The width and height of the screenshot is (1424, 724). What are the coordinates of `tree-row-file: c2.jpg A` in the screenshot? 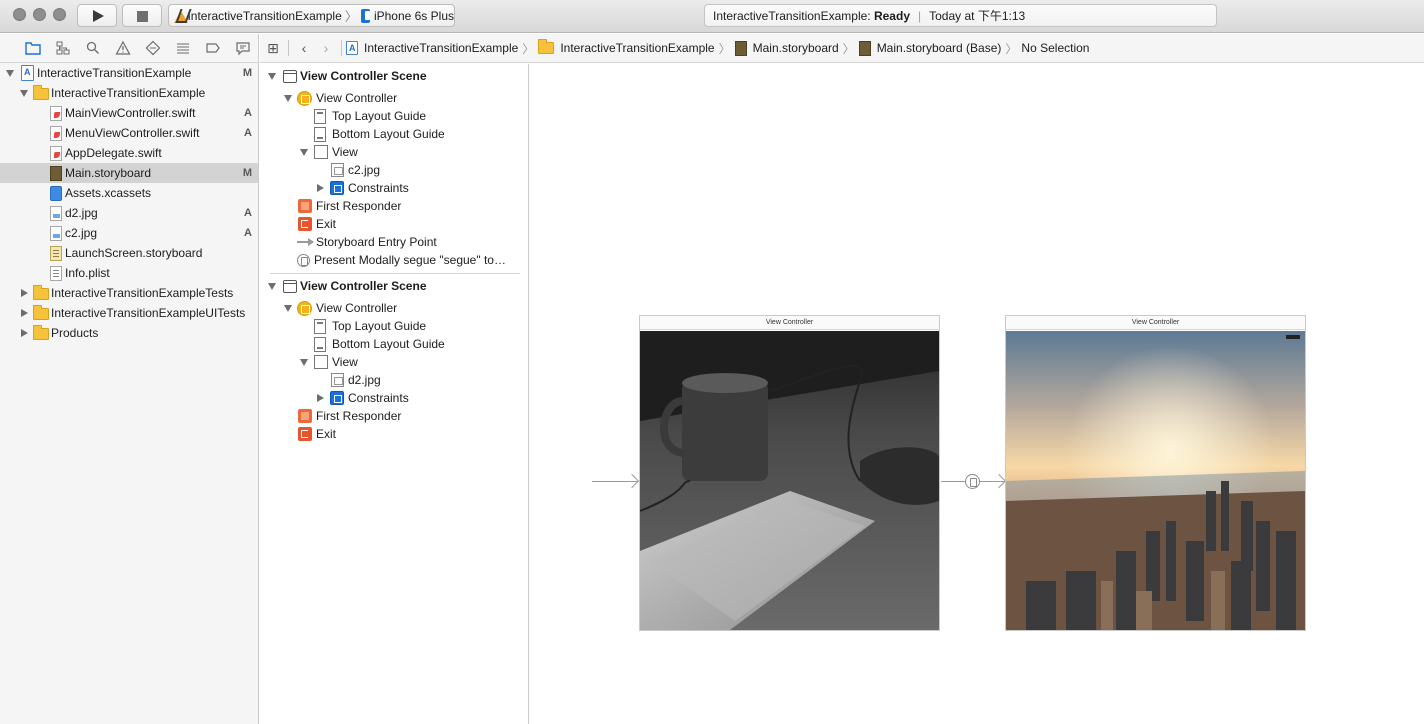 It's located at (129, 233).